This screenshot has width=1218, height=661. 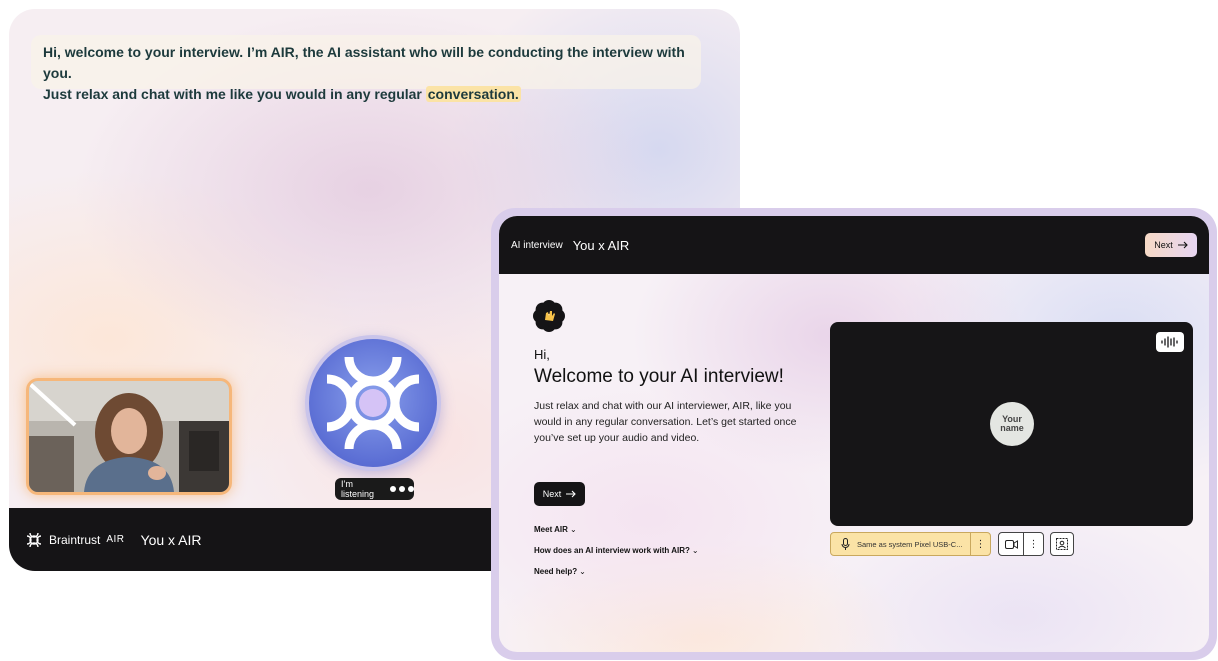 What do you see at coordinates (542, 354) in the screenshot?
I see `greeting: Hi,` at bounding box center [542, 354].